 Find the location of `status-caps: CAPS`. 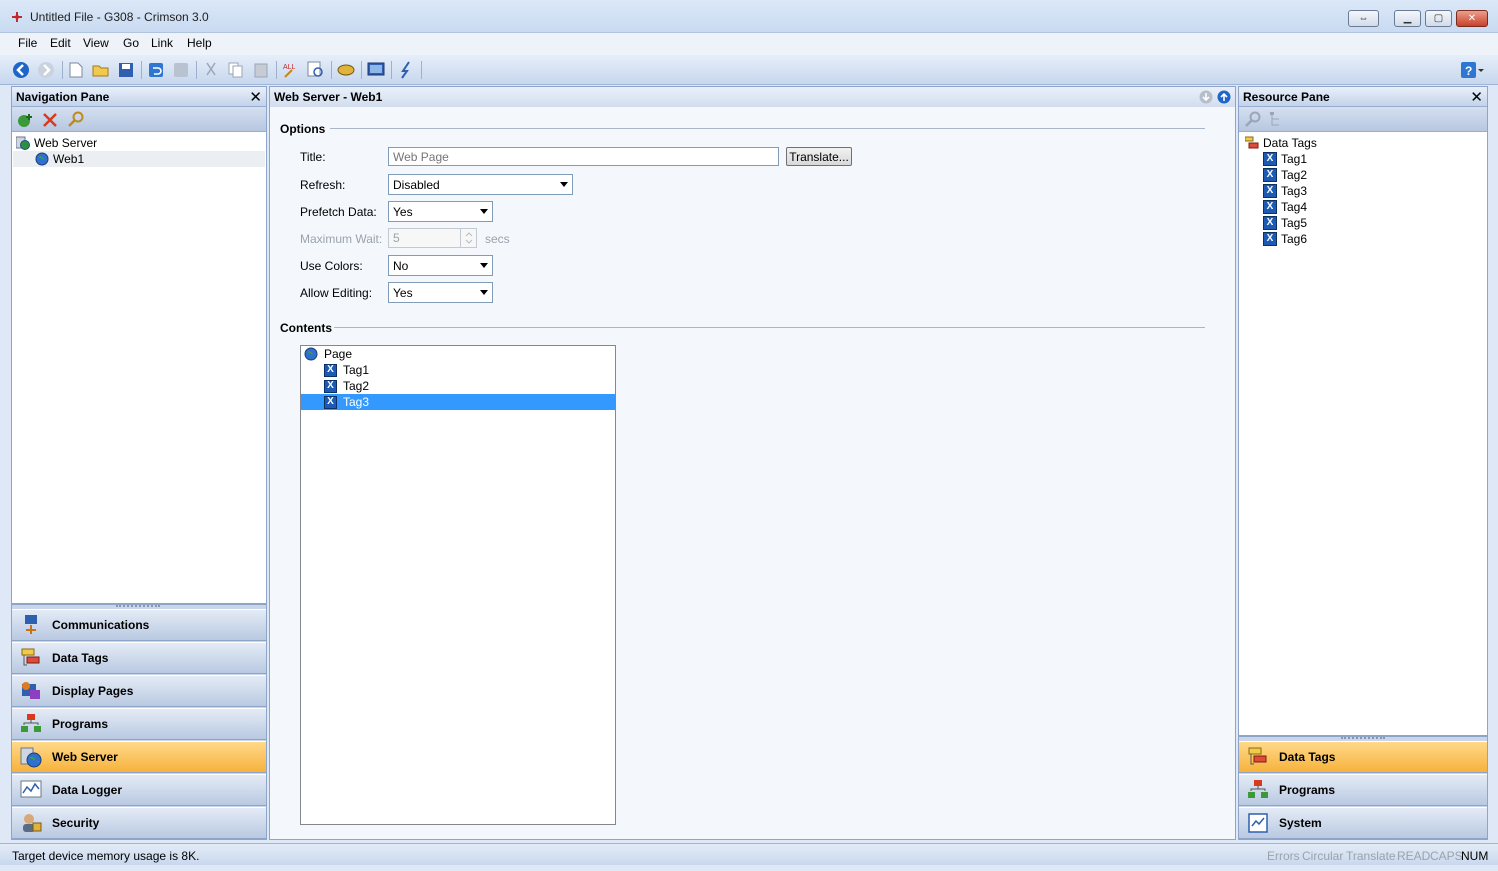

status-caps: CAPS is located at coordinates (1446, 856).